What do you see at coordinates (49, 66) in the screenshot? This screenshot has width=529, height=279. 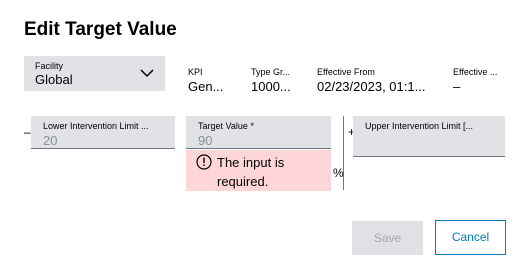 I see `facility-label: Facility` at bounding box center [49, 66].